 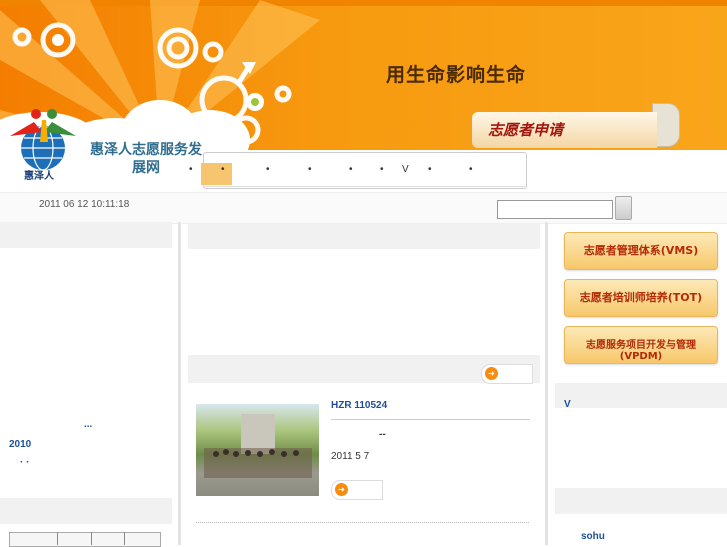 I want to click on right-section-label: V, so click(x=567, y=404).